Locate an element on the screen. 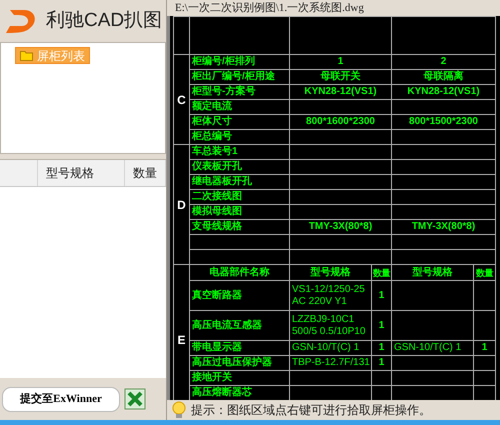 This screenshot has height=425, width=500. row-label: 额定电流 is located at coordinates (212, 106).